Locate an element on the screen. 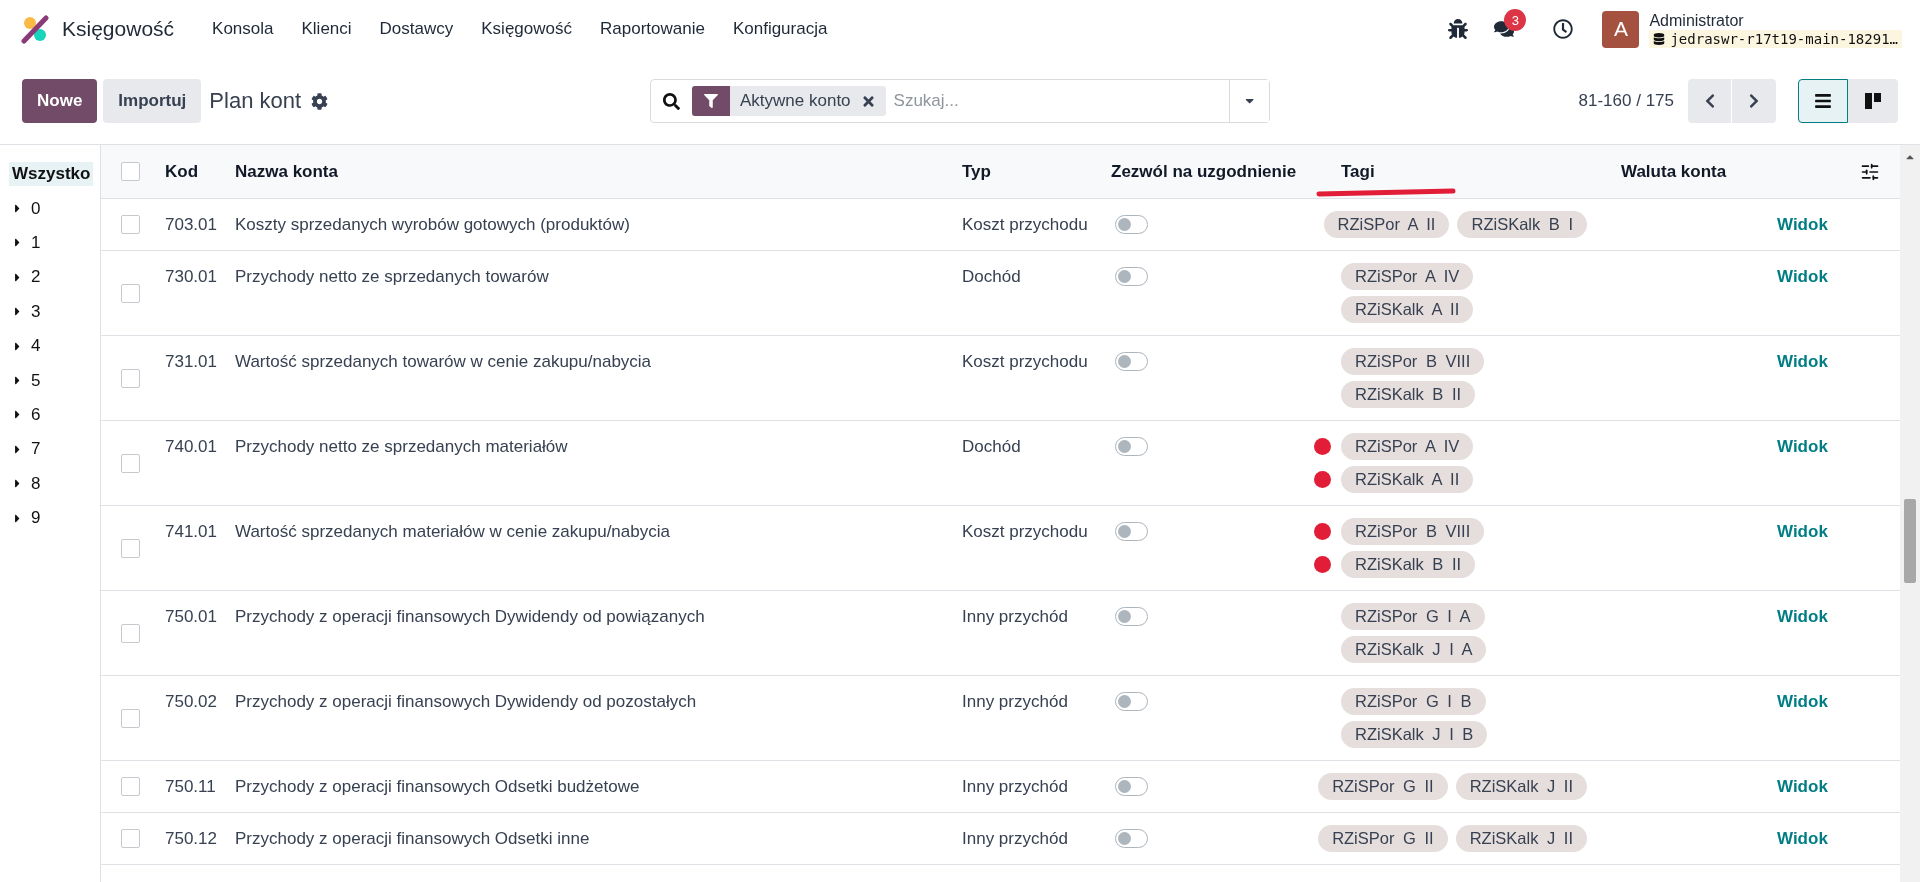 The height and width of the screenshot is (882, 1920). table-cell-text: Koszty sprzedanych wyrobów gotowych (produktów) is located at coordinates (432, 225).